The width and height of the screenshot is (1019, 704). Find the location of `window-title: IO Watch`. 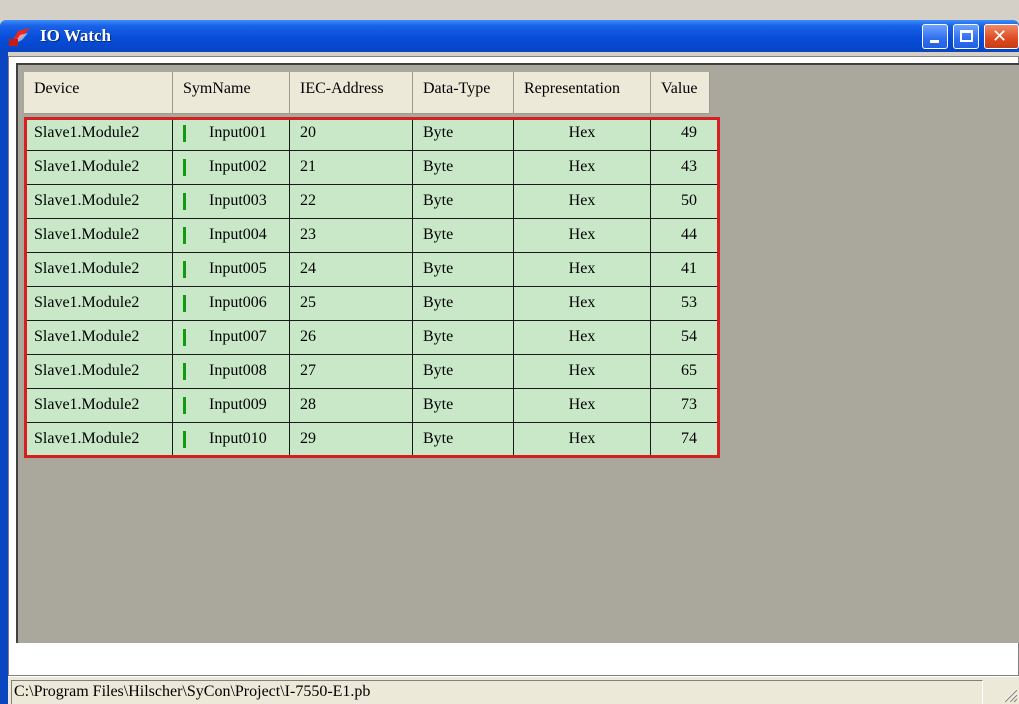

window-title: IO Watch is located at coordinates (76, 35).